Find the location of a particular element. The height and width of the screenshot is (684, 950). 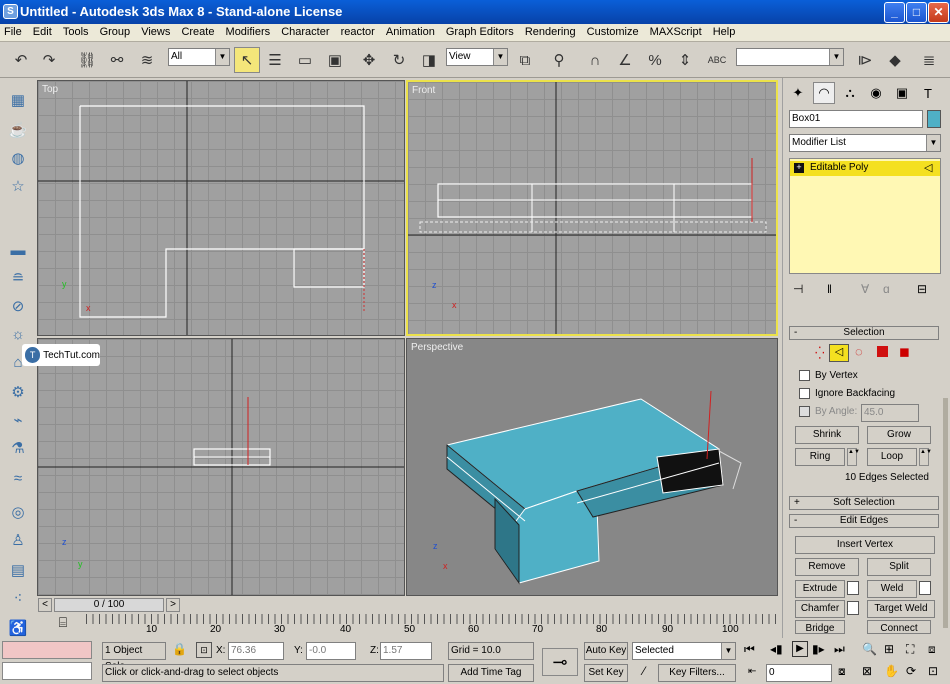

snap-toggle-icon: ∩ is located at coordinates (595, 60).